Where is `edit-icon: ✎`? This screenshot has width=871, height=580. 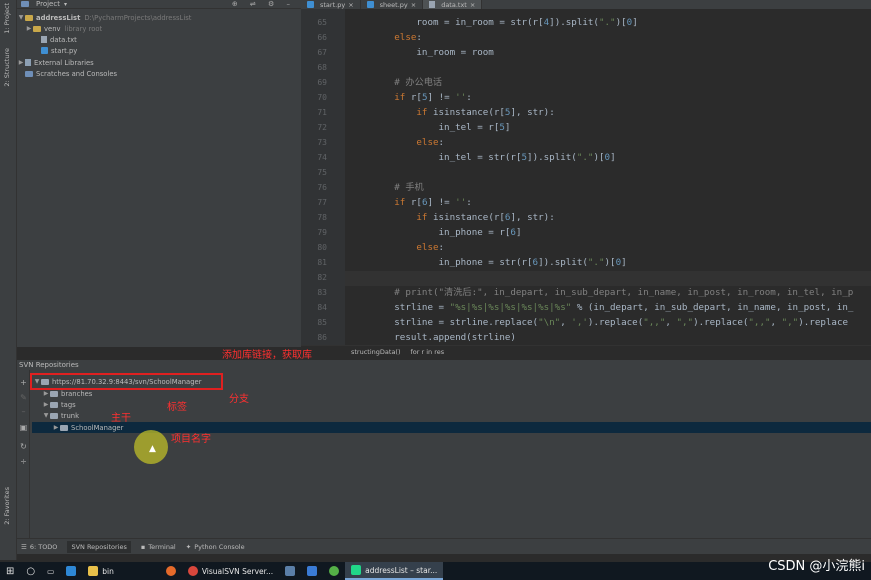 edit-icon: ✎ is located at coordinates (23, 397).